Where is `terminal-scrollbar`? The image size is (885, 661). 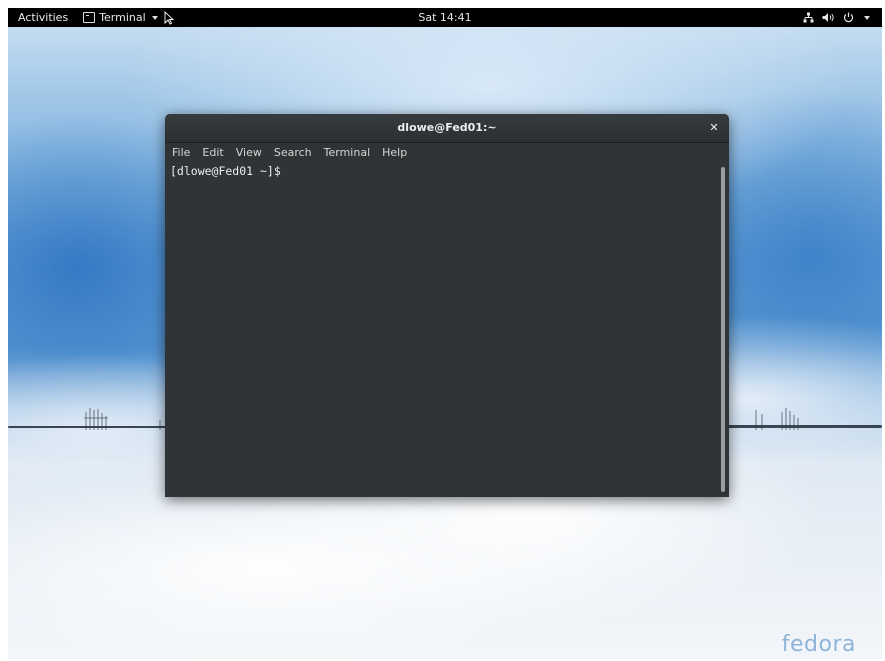 terminal-scrollbar is located at coordinates (723, 329).